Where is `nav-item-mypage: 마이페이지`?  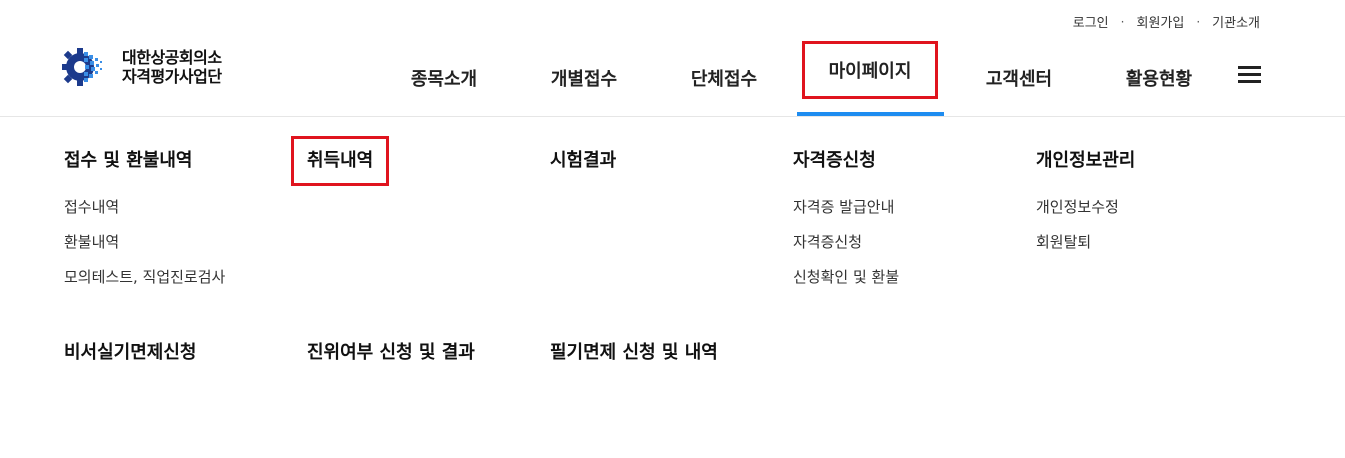 nav-item-mypage: 마이페이지 is located at coordinates (870, 70).